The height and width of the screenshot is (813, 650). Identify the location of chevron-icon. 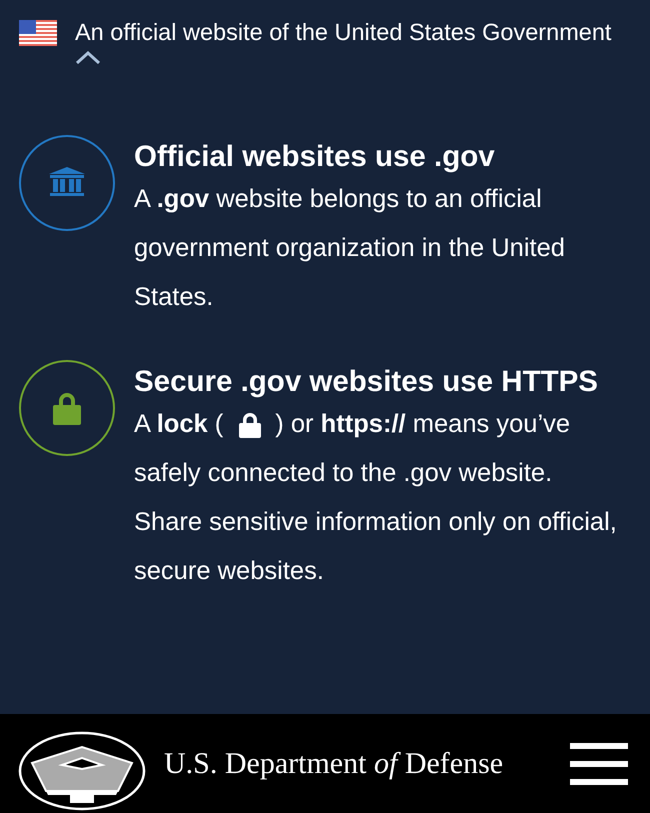
(88, 57).